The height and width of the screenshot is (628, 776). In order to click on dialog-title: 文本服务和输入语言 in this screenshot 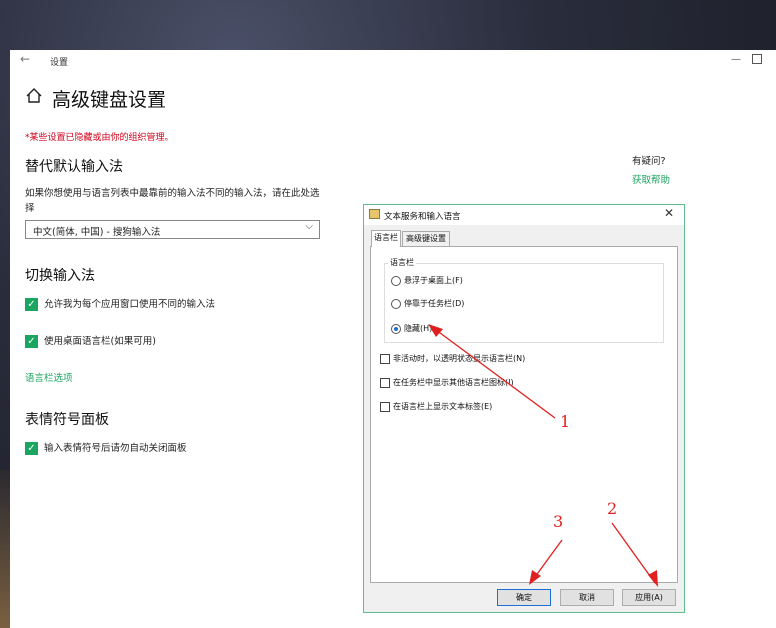, I will do `click(422, 217)`.